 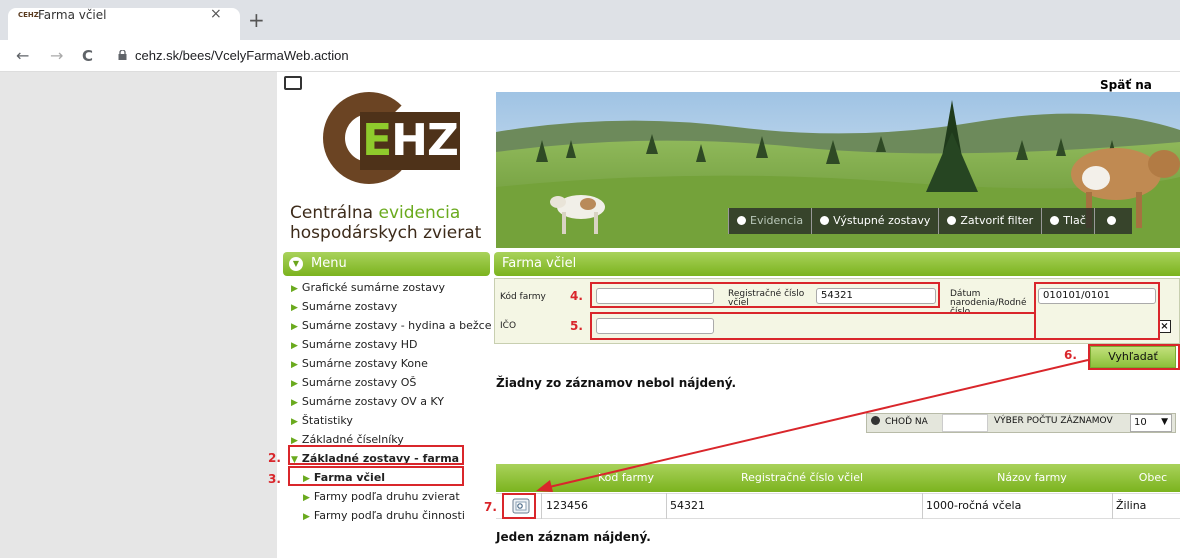 I want to click on nav-tlac: Tlač, so click(x=1067, y=221).